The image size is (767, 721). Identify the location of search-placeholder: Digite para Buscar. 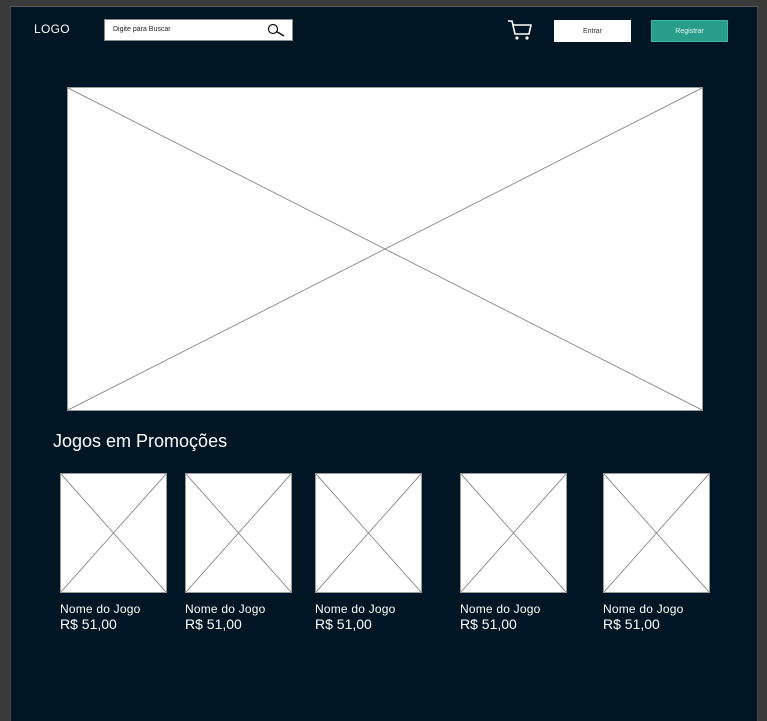
(142, 29).